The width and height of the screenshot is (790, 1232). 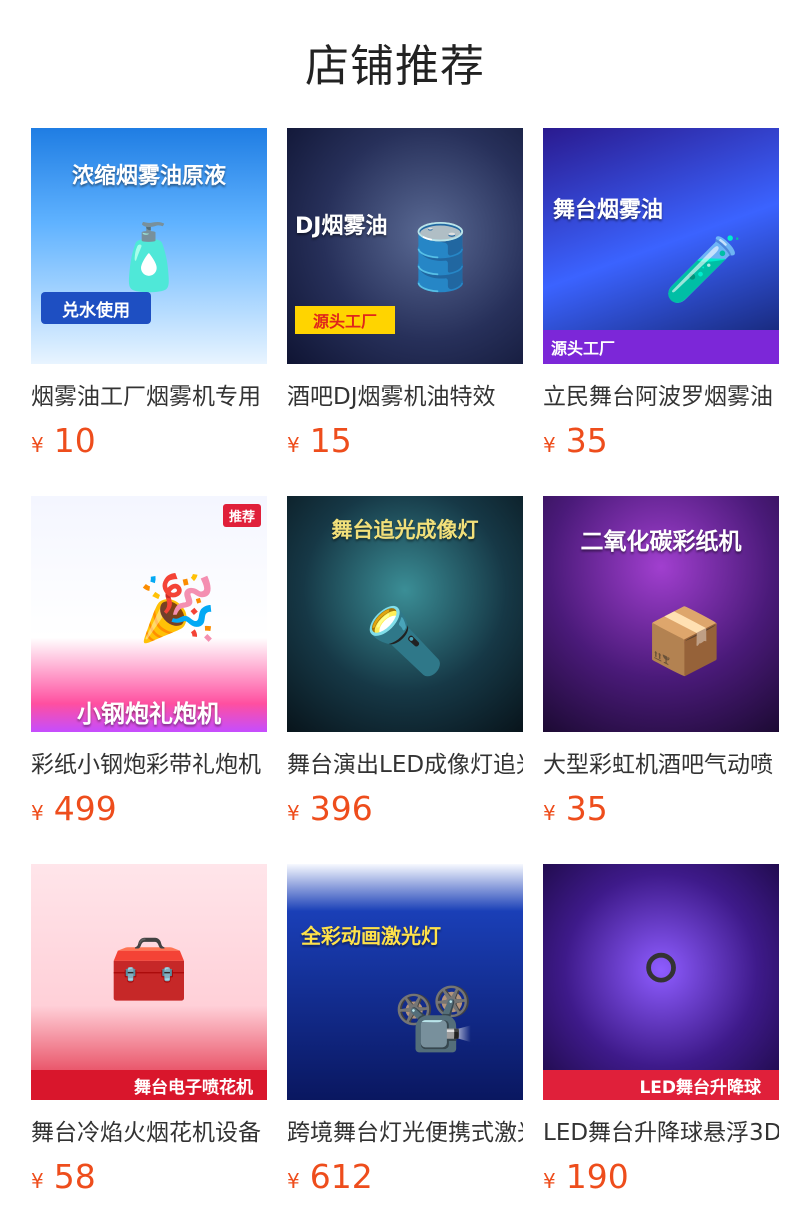 I want to click on price-value: 396, so click(x=341, y=808).